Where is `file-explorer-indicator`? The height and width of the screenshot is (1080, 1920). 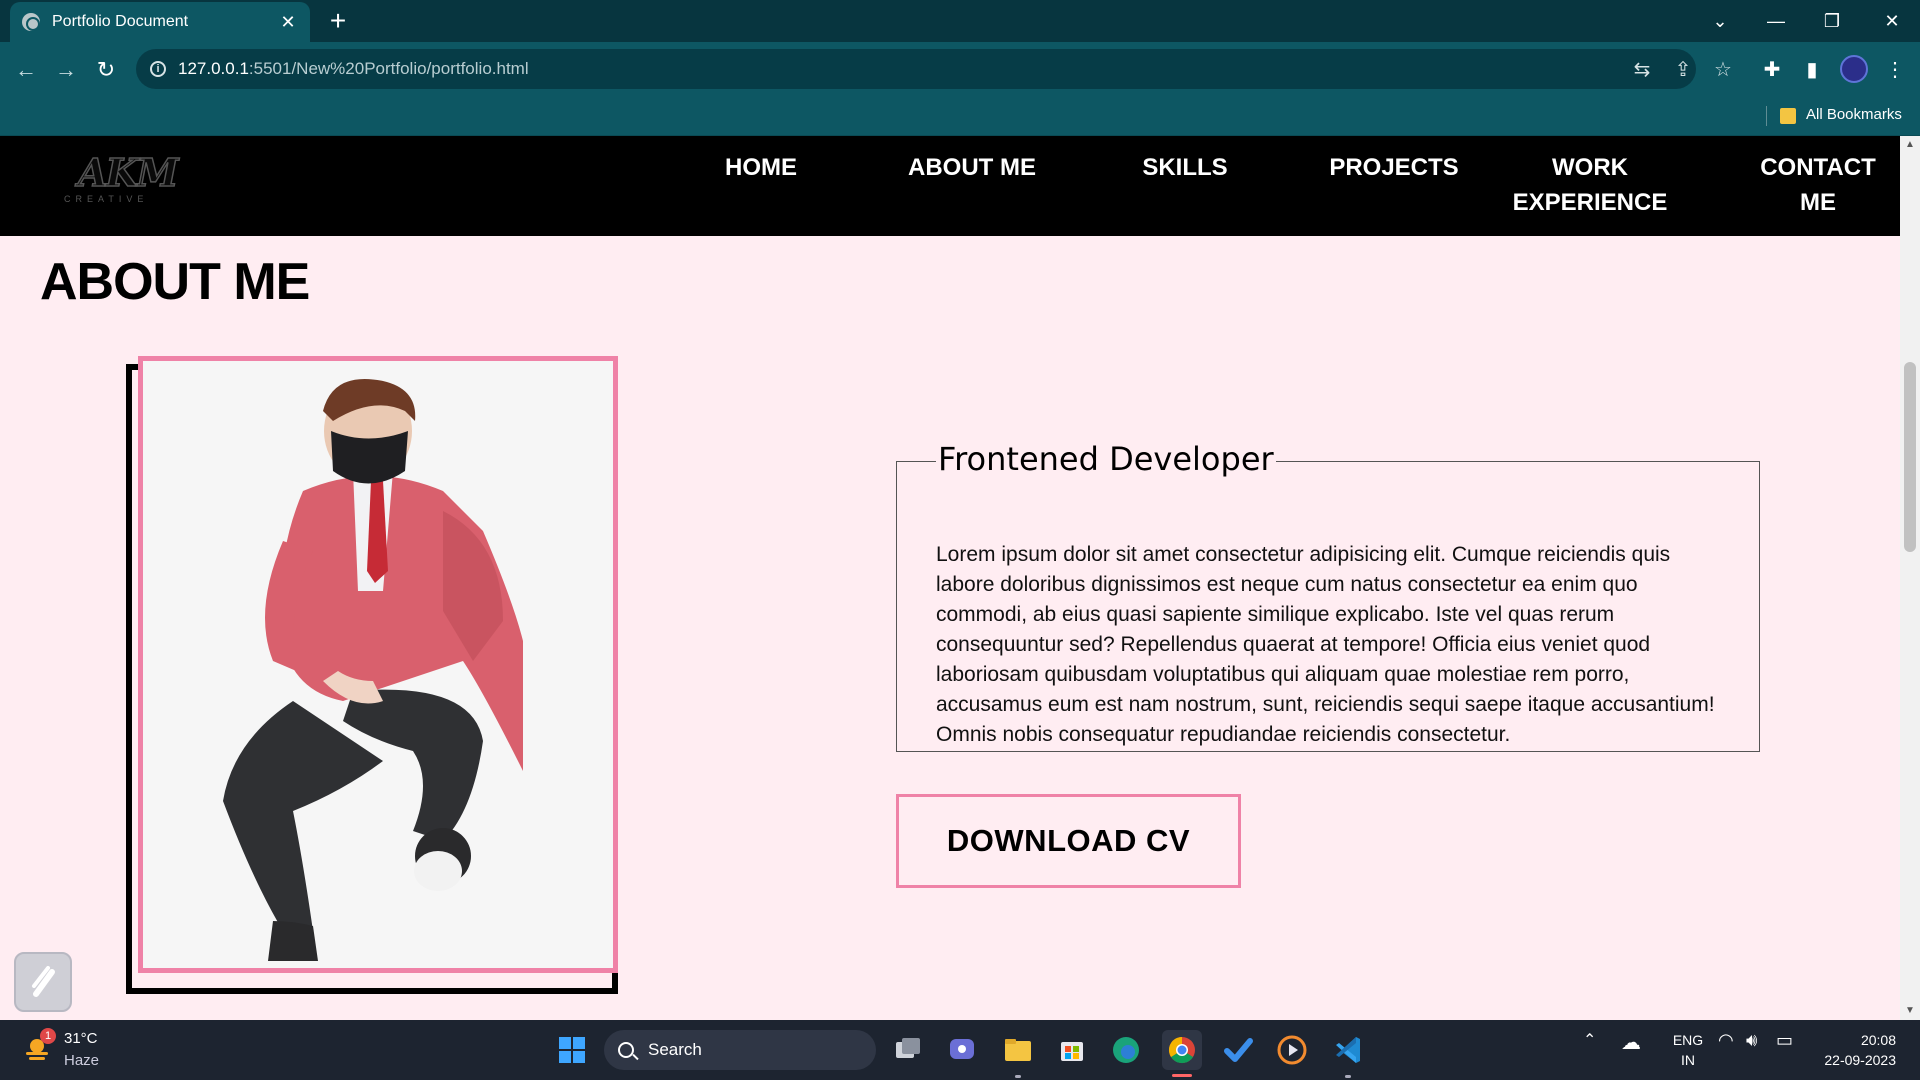
file-explorer-indicator is located at coordinates (1018, 1076).